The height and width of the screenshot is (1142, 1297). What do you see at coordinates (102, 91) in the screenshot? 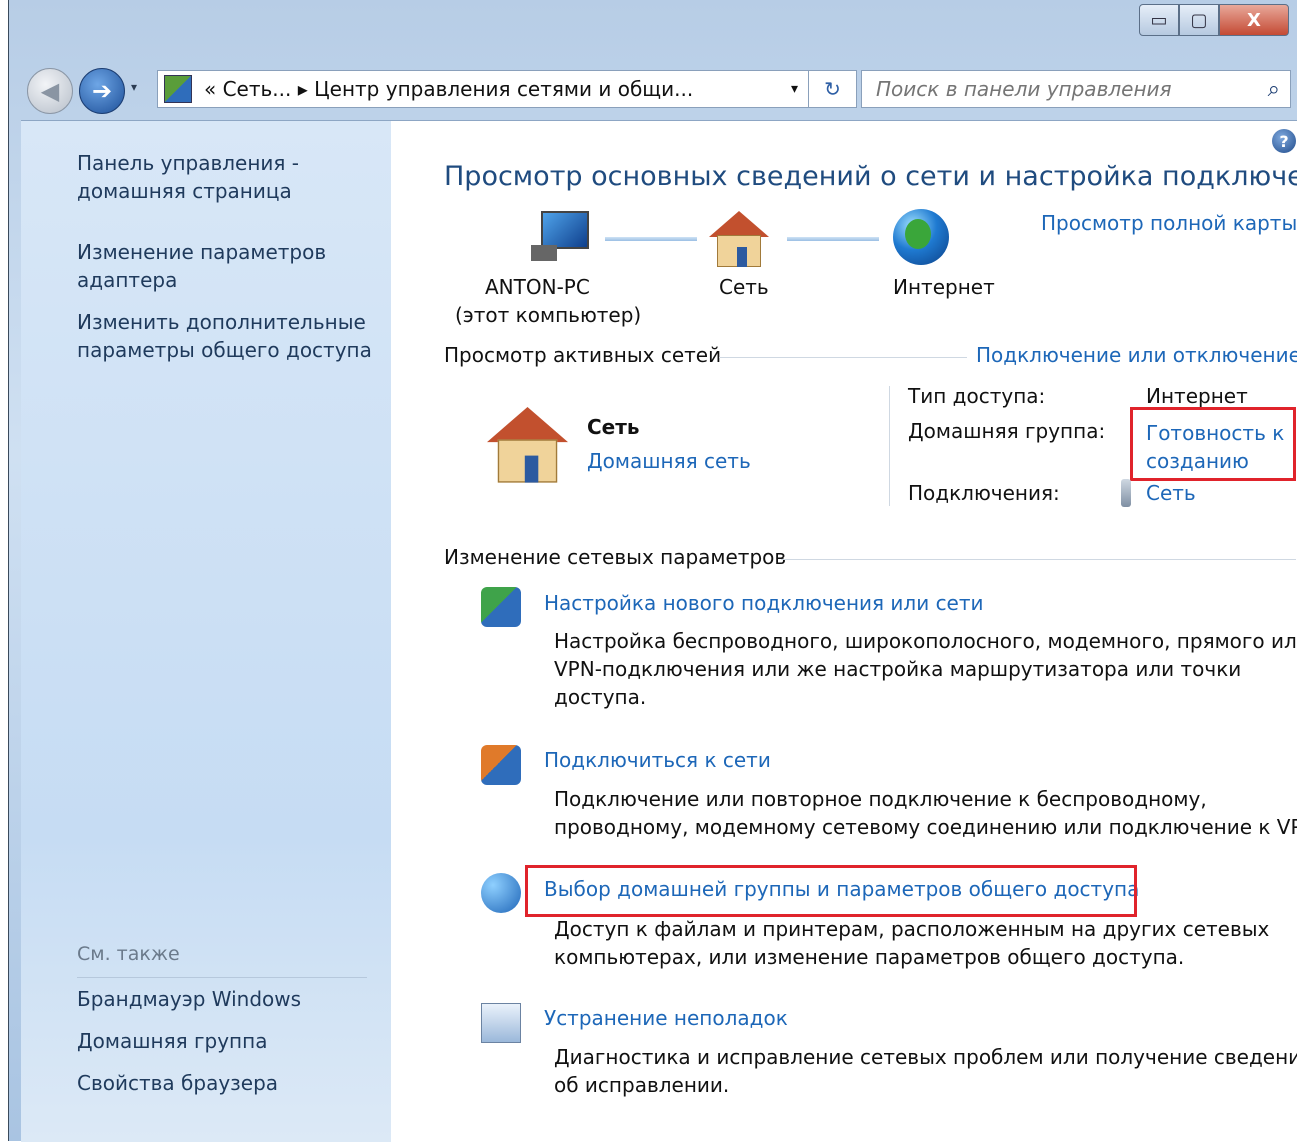
I see `forward-button: ➔` at bounding box center [102, 91].